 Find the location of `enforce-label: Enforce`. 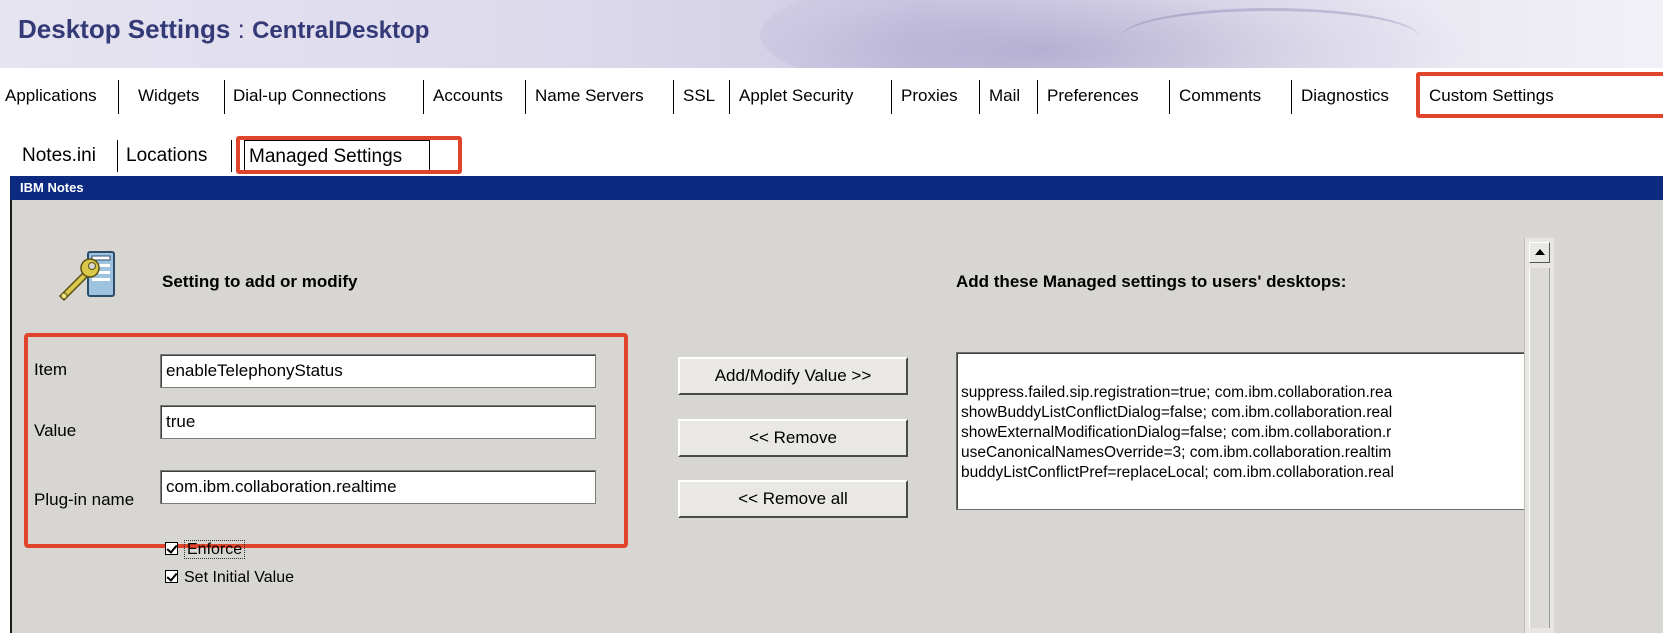

enforce-label: Enforce is located at coordinates (215, 549).